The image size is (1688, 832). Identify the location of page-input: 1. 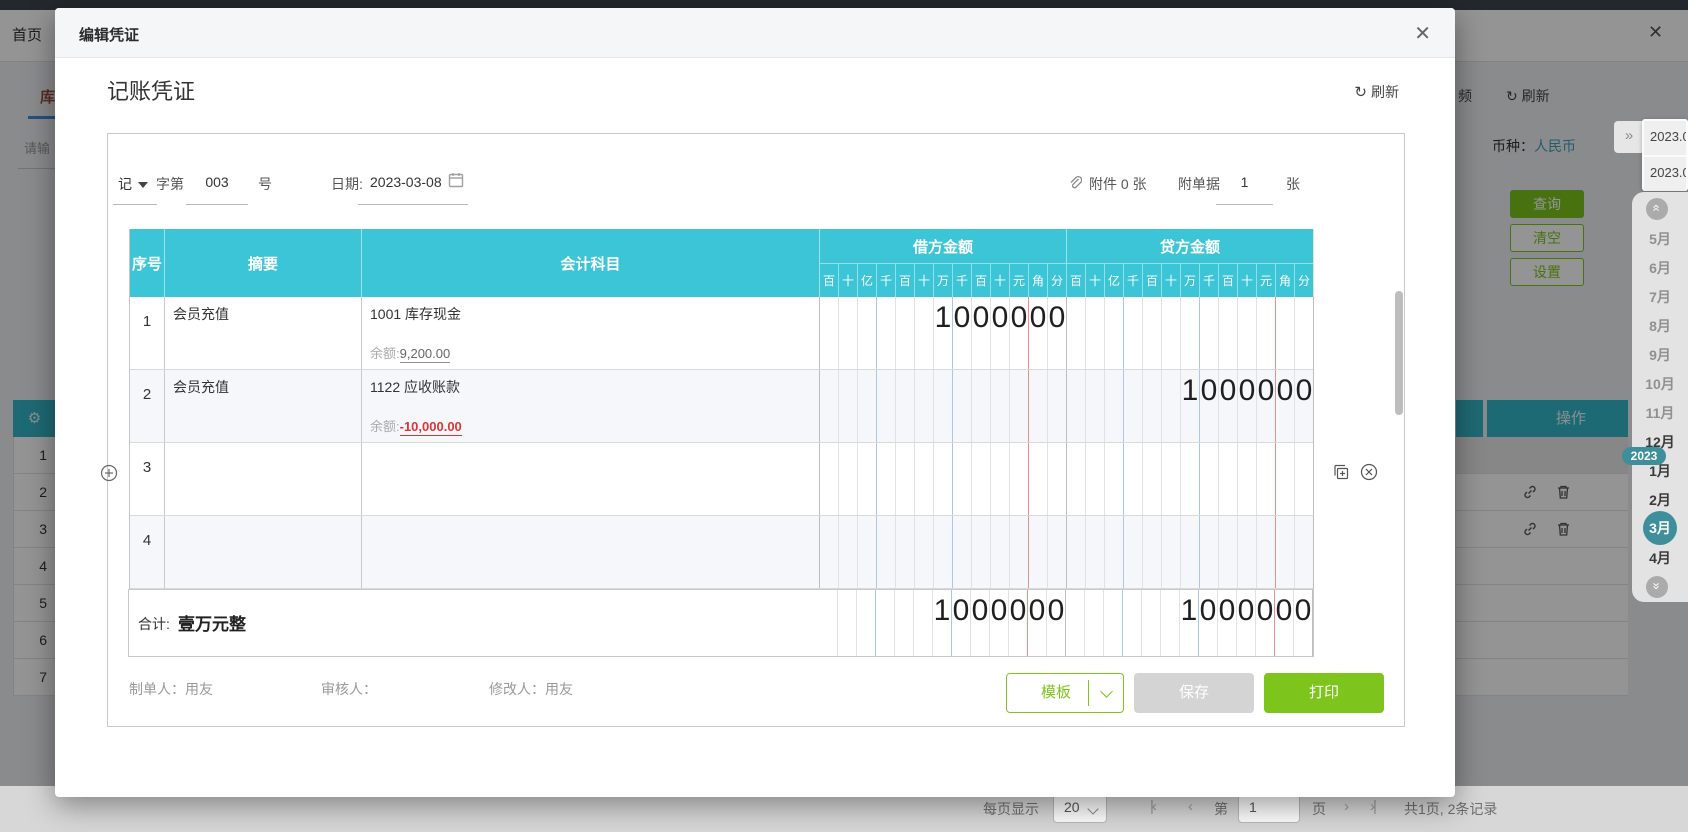
(1269, 808).